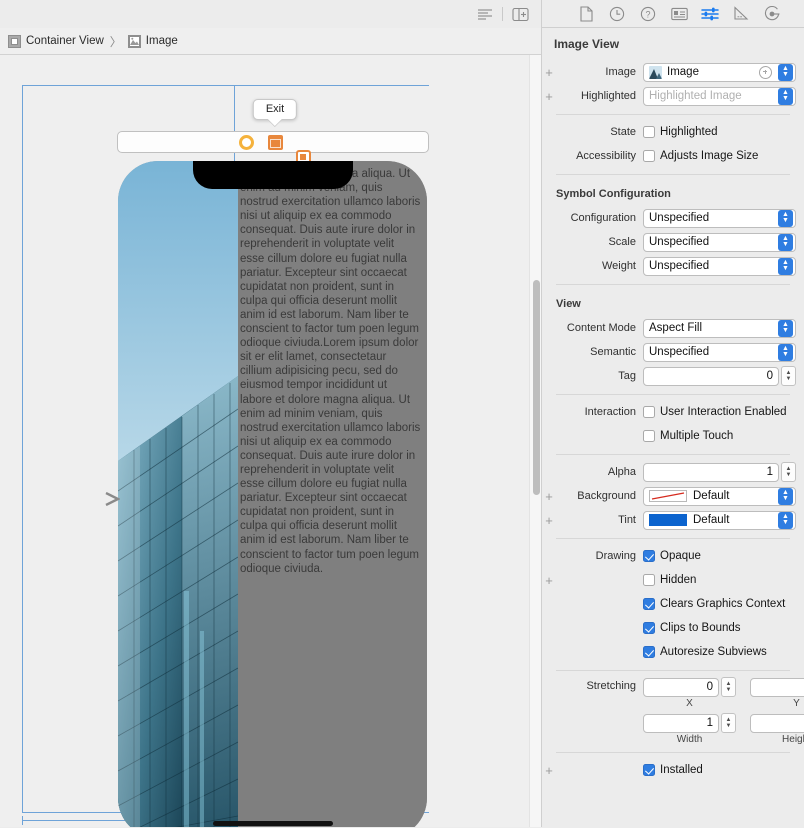  I want to click on canvas-vertical-scrollbar, so click(535, 441).